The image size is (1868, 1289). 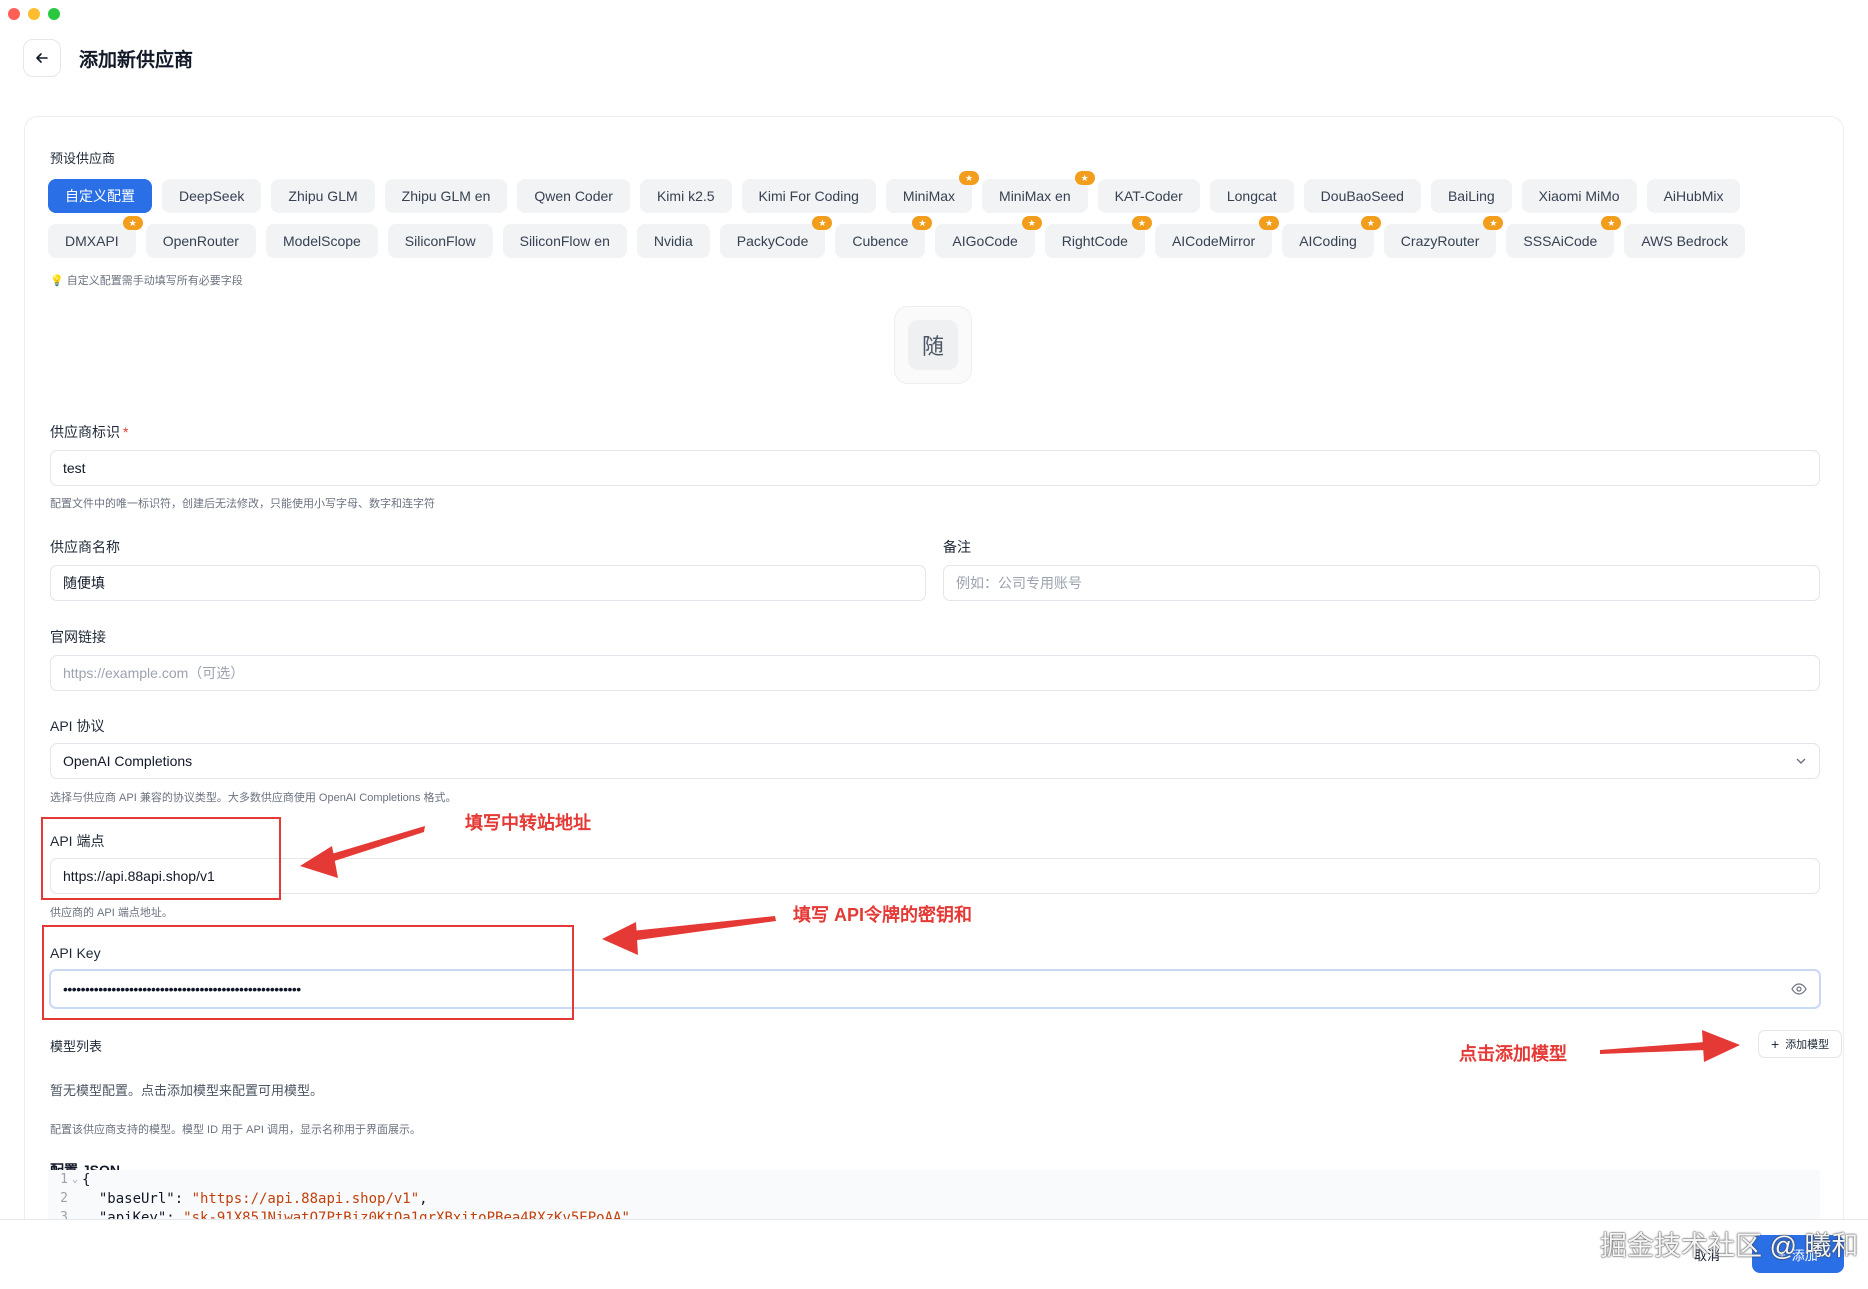 I want to click on arrow-left-icon-api-key, so click(x=689, y=935).